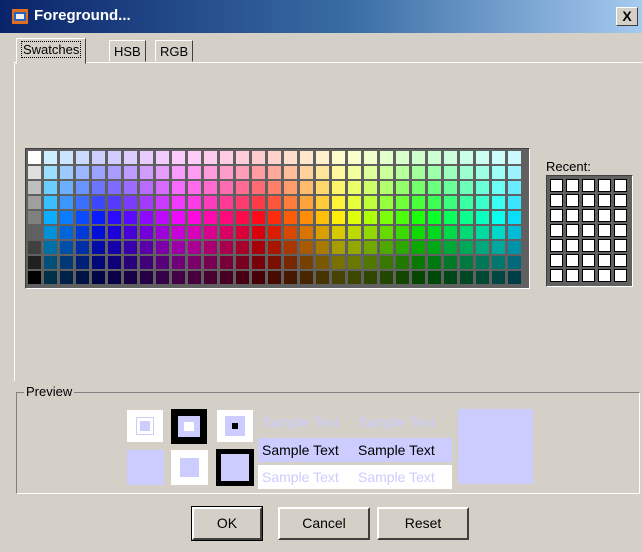 This screenshot has height=552, width=642. What do you see at coordinates (324, 523) in the screenshot?
I see `cancel-button: Cancel` at bounding box center [324, 523].